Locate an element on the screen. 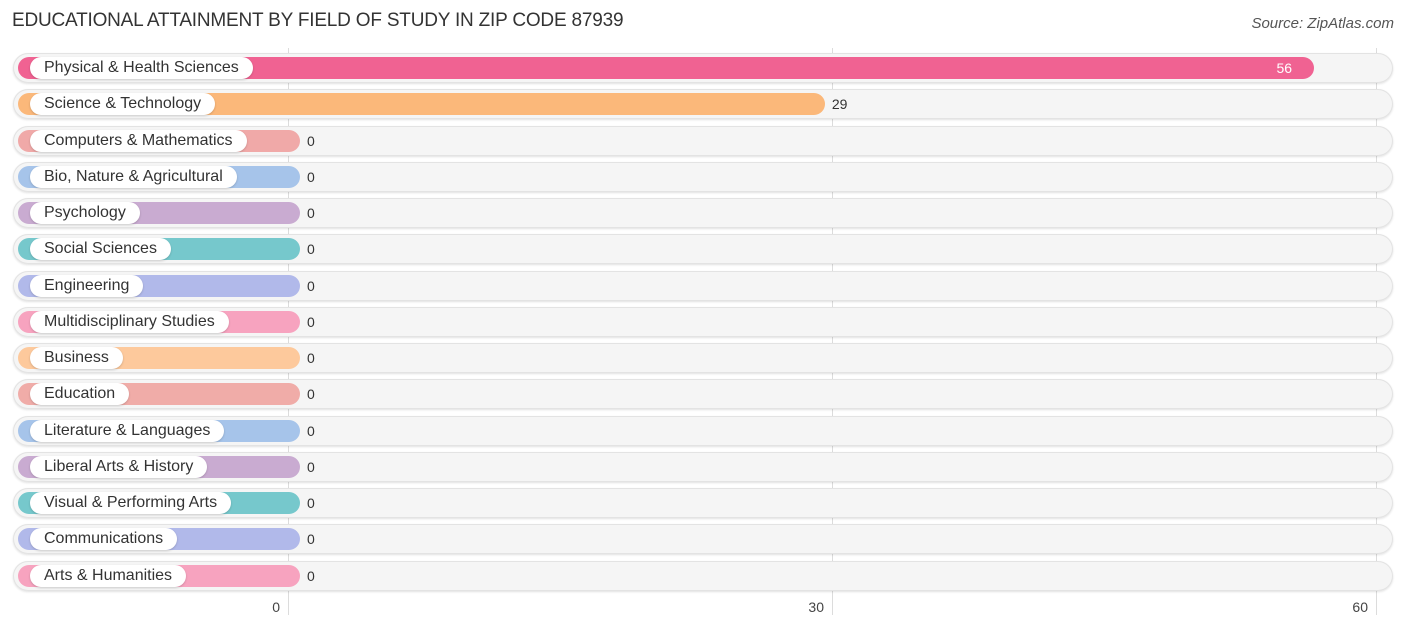 The height and width of the screenshot is (631, 1406). category-label: Literature & Languages is located at coordinates (127, 430).